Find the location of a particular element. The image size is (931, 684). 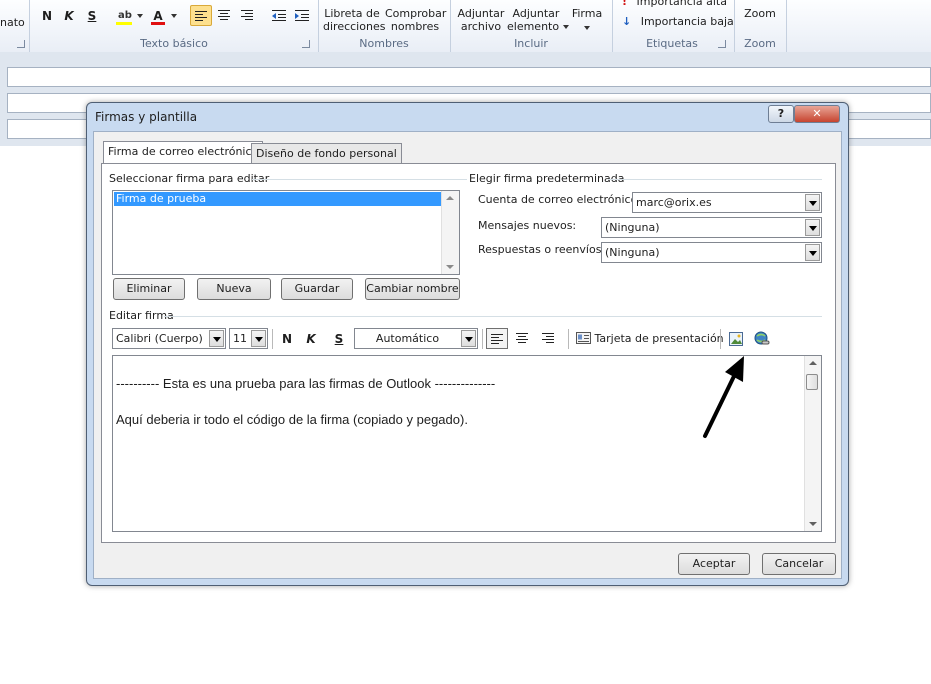

importancia-baja-button: ↓ Importancia baja is located at coordinates (678, 22).